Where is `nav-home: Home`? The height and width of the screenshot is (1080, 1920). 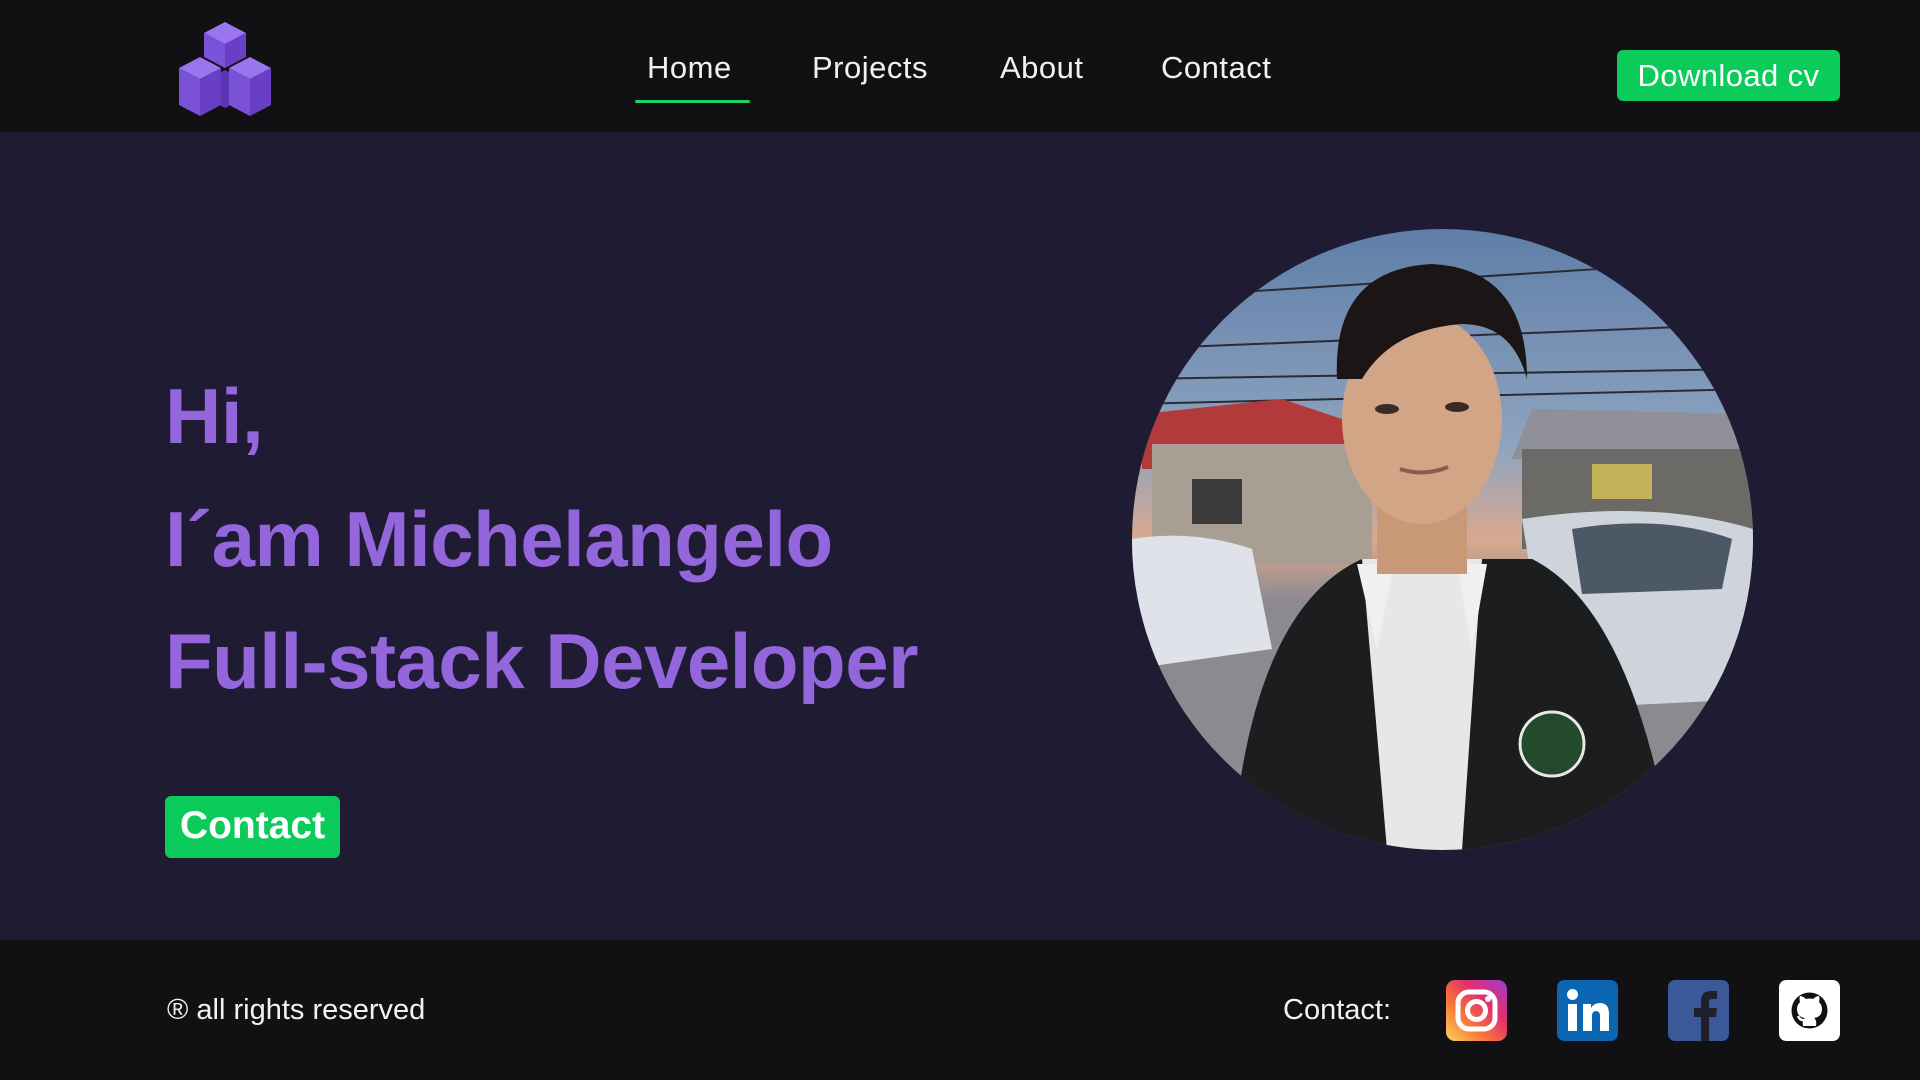 nav-home: Home is located at coordinates (692, 75).